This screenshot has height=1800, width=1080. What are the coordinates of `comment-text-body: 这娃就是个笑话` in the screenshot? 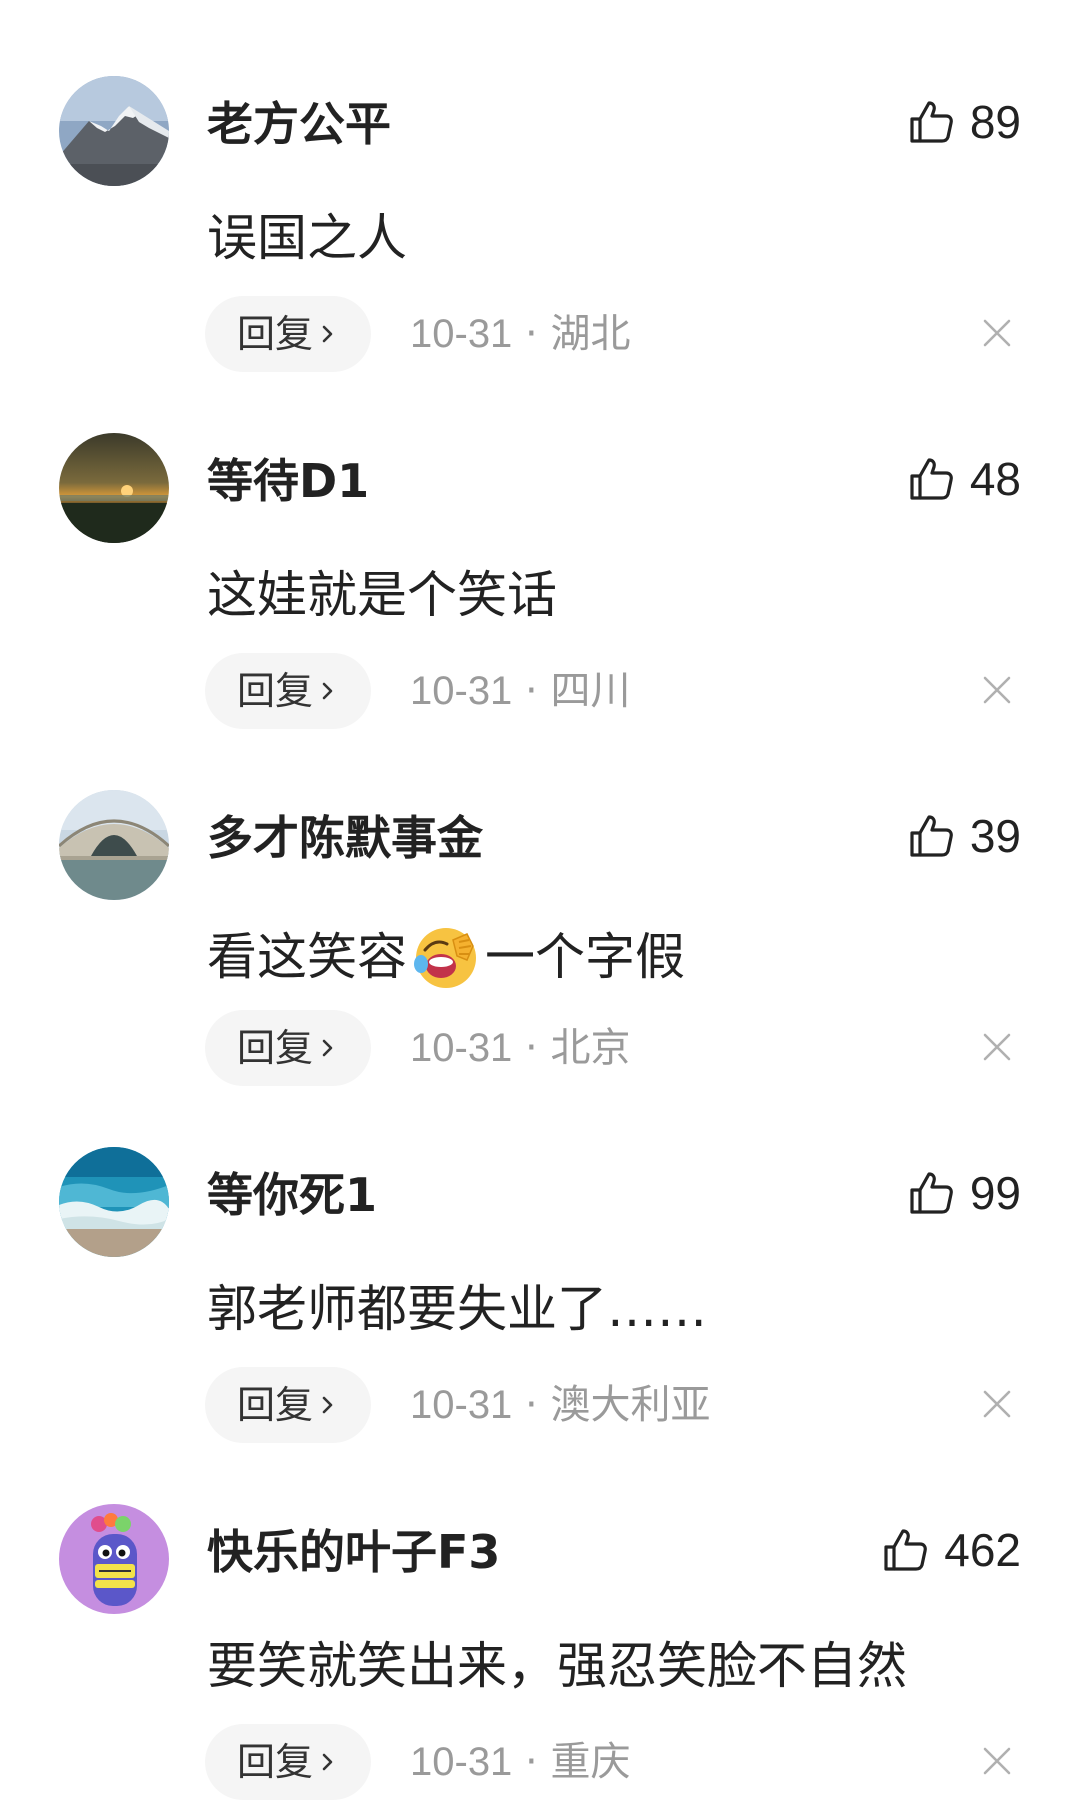 It's located at (382, 595).